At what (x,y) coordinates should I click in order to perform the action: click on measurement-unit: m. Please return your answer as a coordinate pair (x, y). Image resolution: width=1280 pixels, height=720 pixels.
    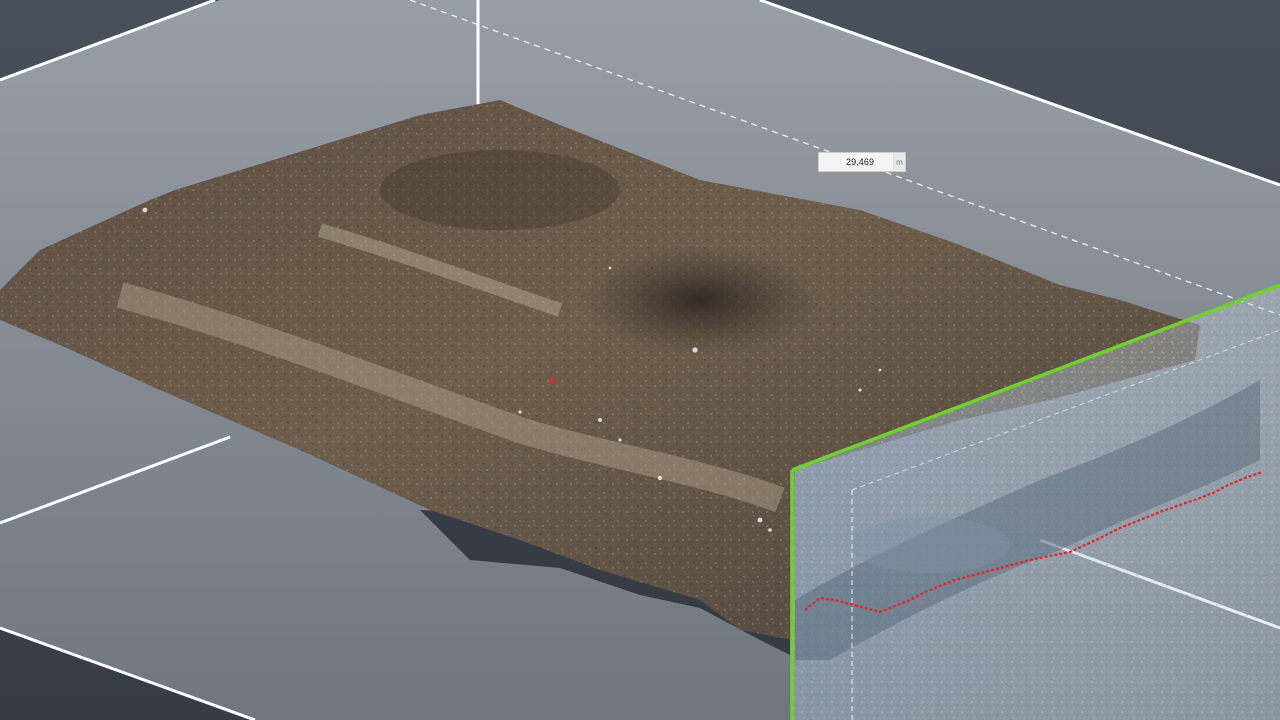
    Looking at the image, I should click on (899, 162).